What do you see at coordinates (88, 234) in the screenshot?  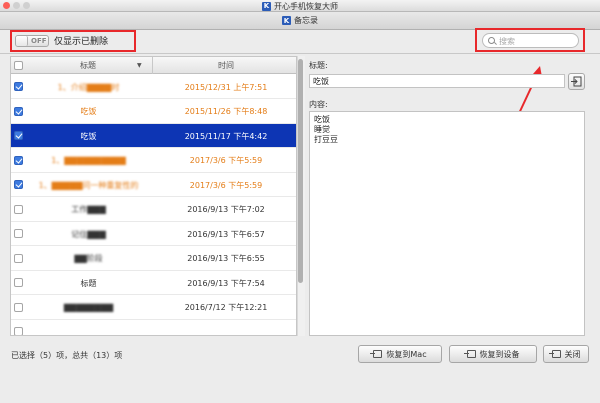 I see `row-title: 记住▇▇▇` at bounding box center [88, 234].